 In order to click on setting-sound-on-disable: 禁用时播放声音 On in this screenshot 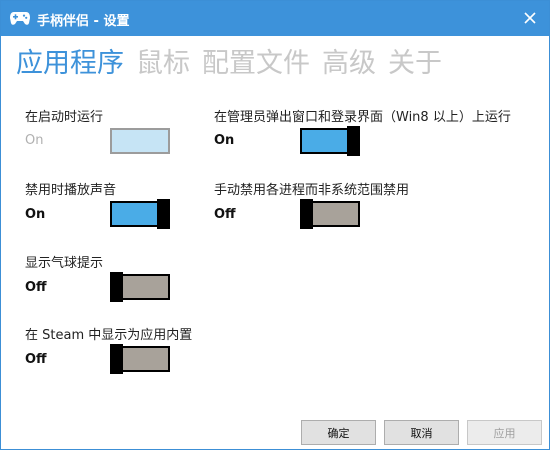, I will do `click(105, 204)`.